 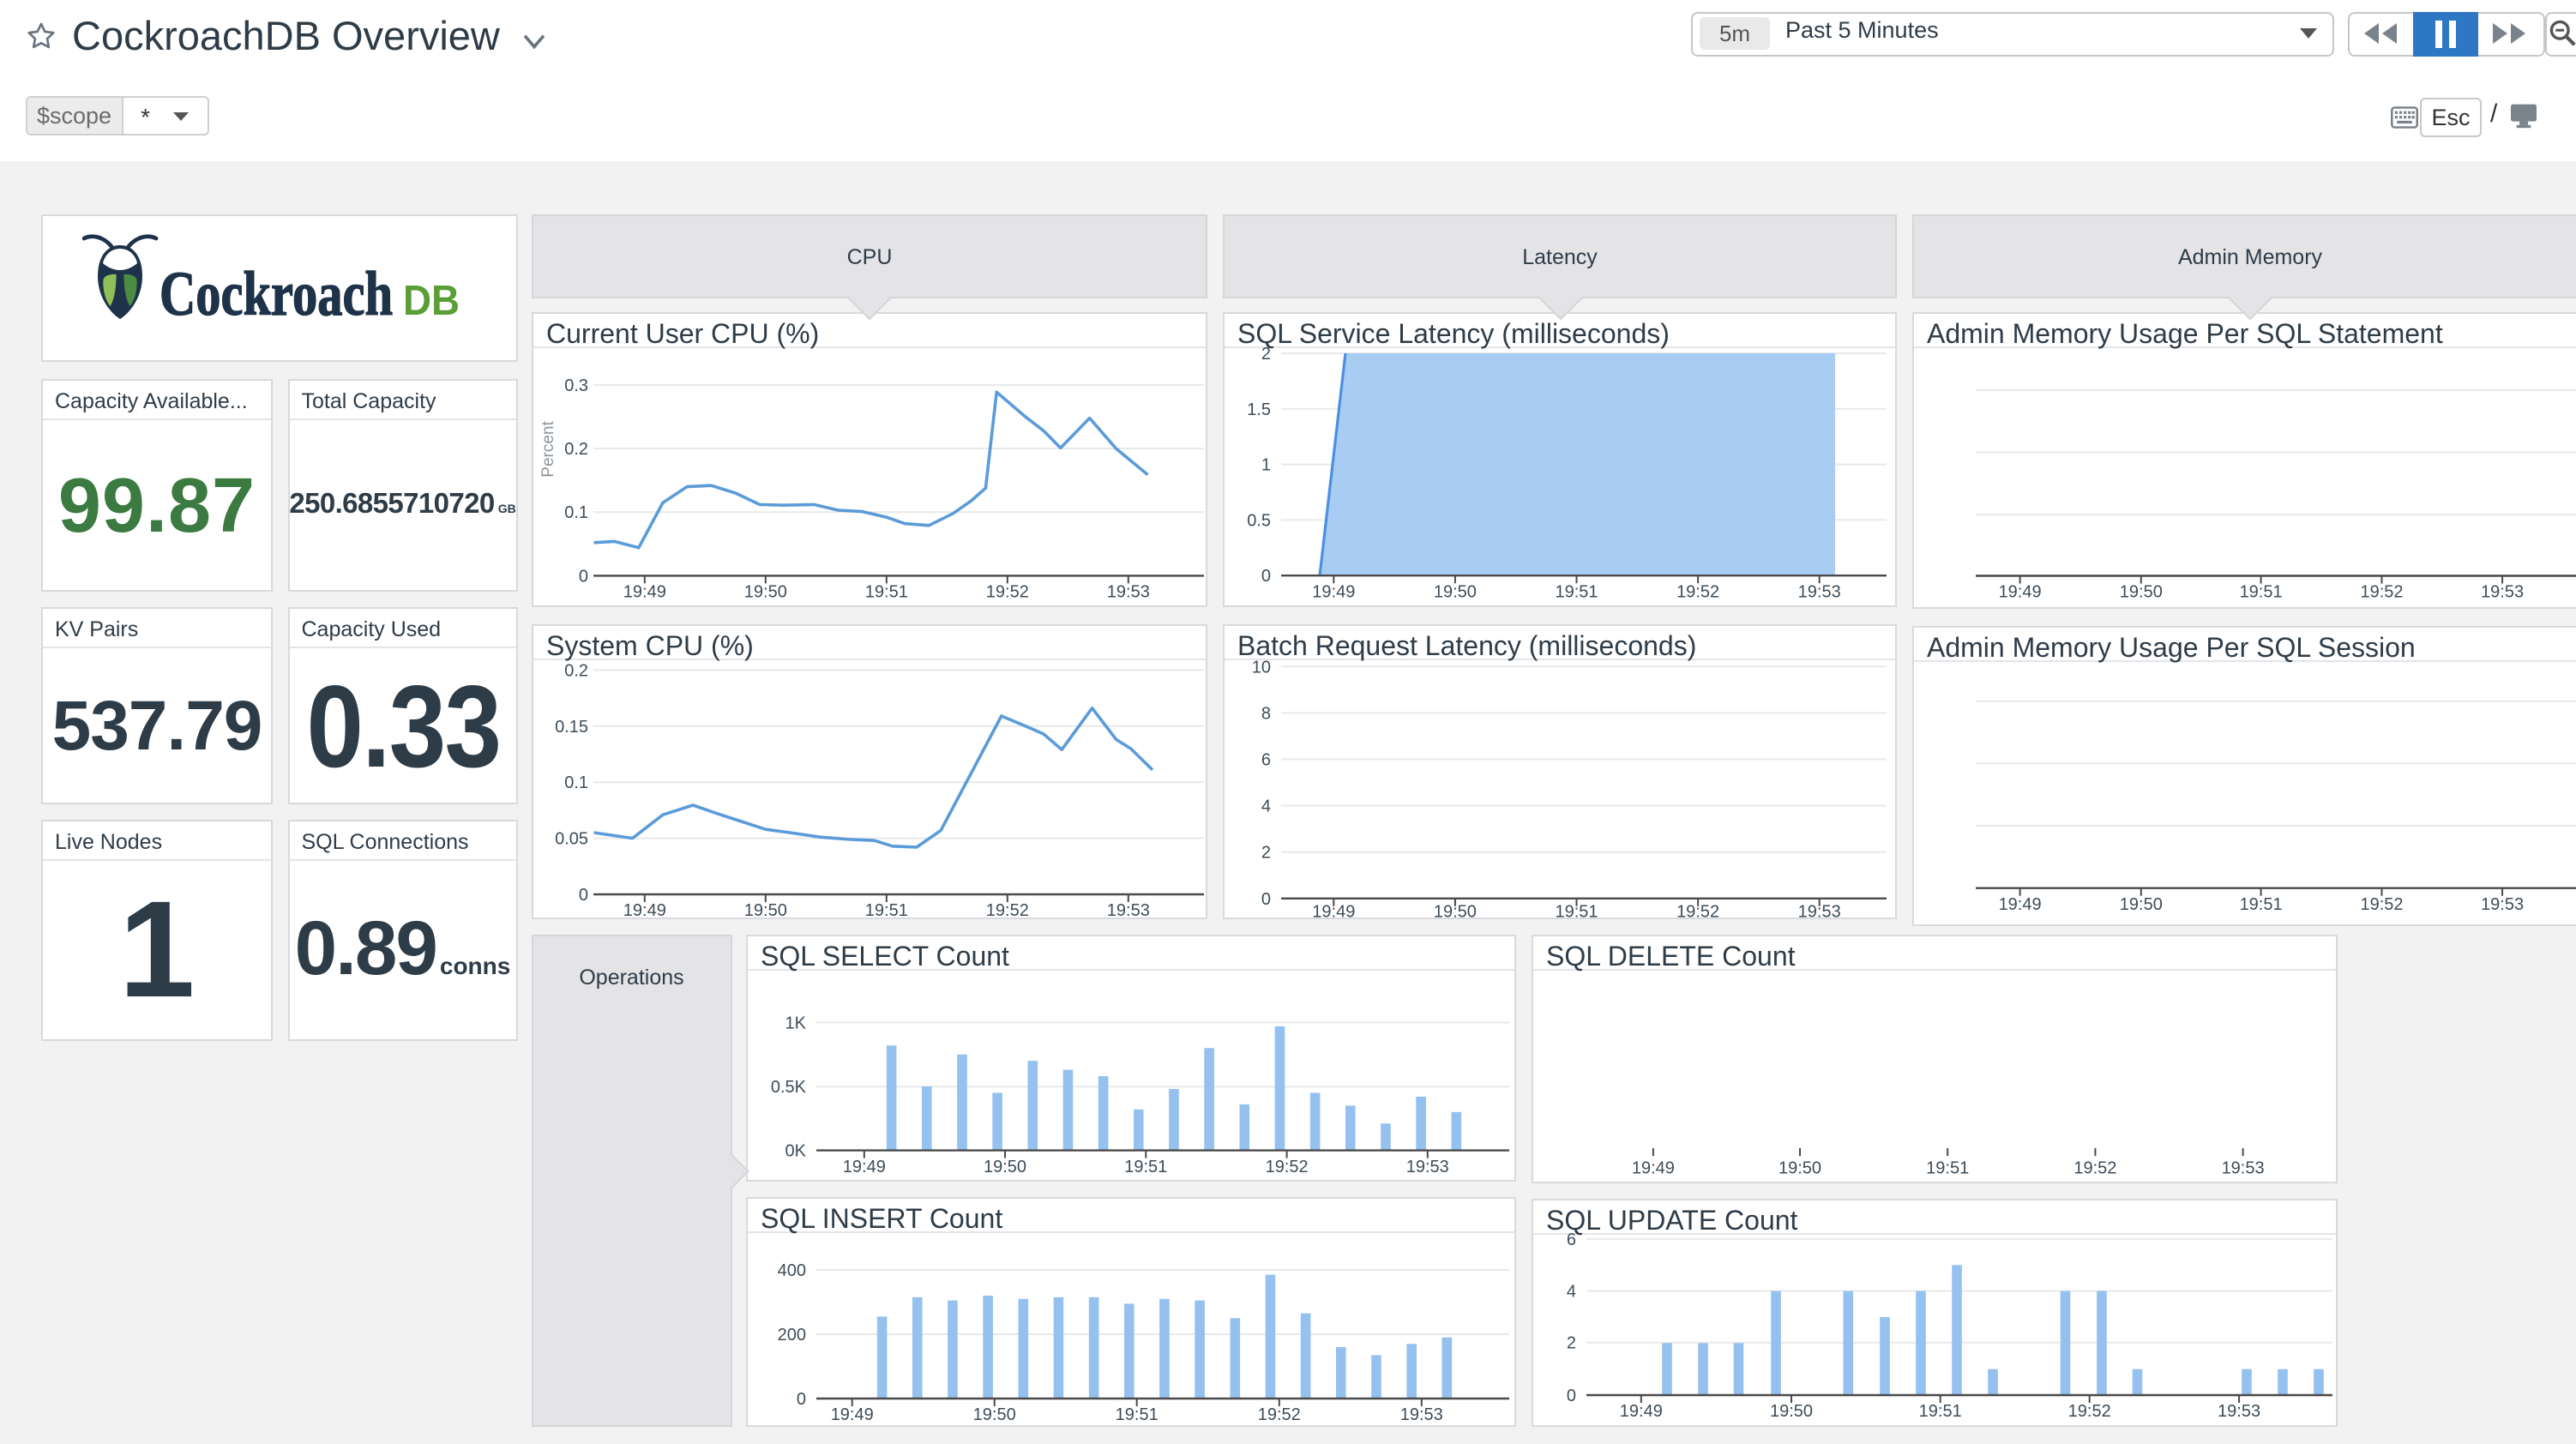 I want to click on svg-text: 0.3, so click(x=576, y=385).